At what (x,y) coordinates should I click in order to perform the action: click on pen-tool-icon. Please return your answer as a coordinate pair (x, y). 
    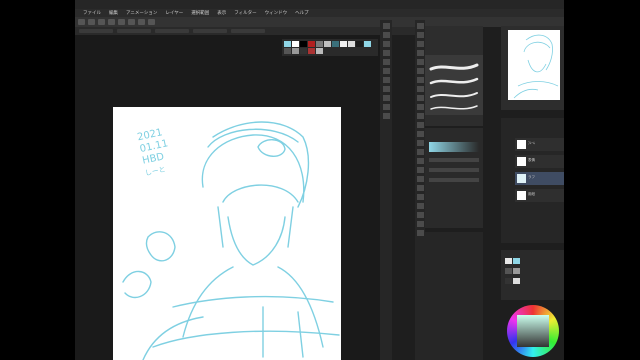
    Looking at the image, I should click on (386, 53).